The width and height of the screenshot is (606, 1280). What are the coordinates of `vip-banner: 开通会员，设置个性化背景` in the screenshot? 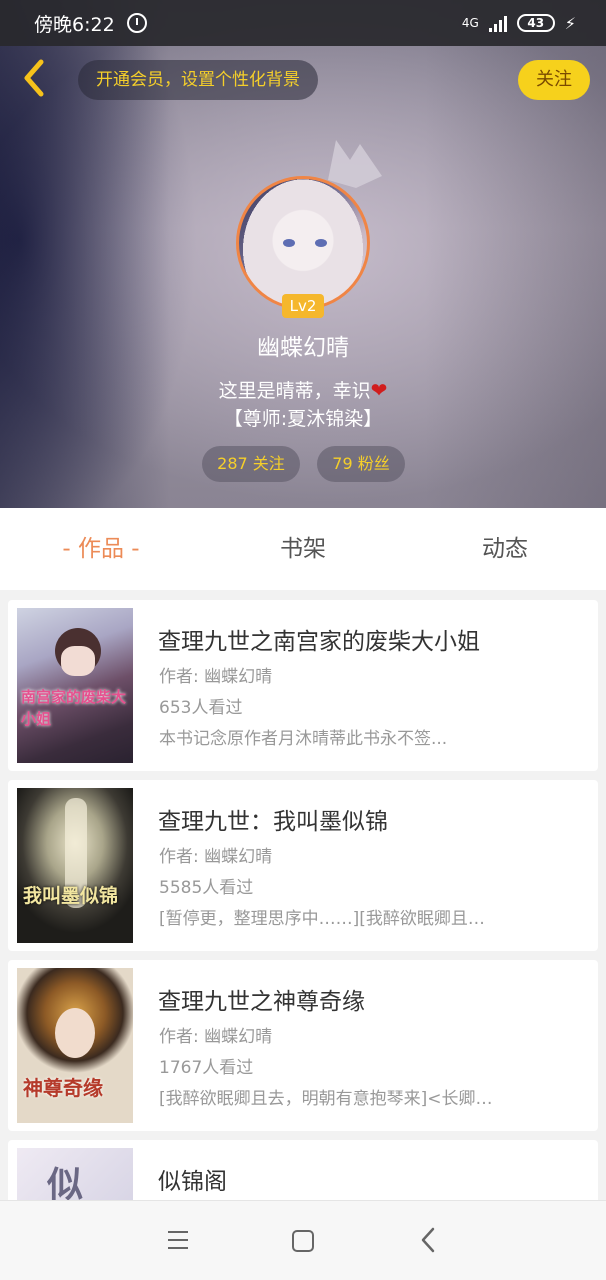 It's located at (198, 80).